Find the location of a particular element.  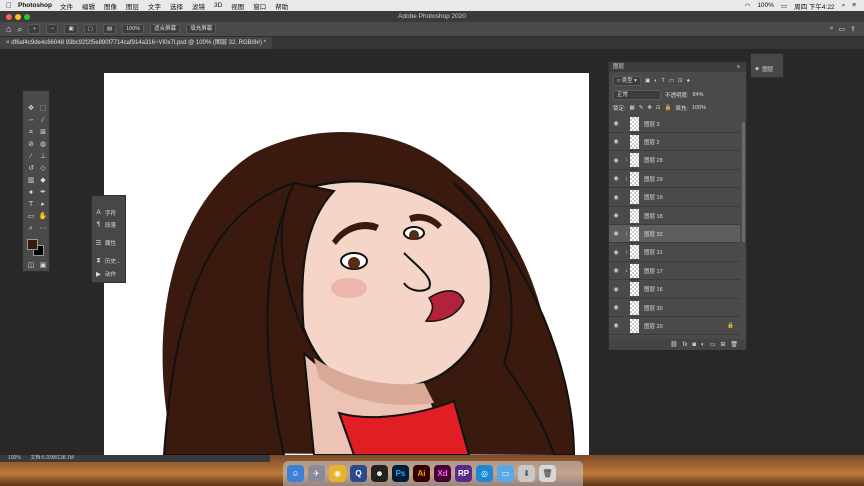

dodge-tool-icon: ● is located at coordinates (31, 192).